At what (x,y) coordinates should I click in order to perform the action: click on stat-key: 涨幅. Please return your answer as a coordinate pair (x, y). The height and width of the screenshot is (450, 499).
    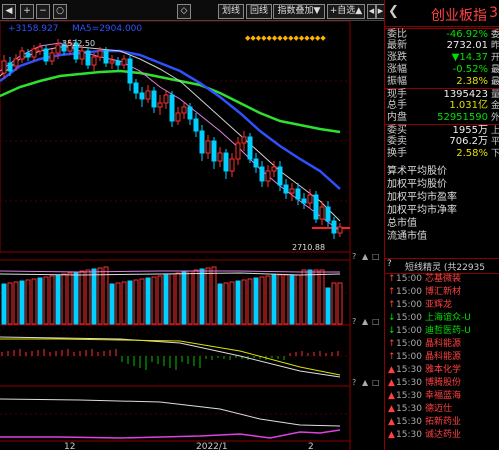
    Looking at the image, I should click on (397, 69).